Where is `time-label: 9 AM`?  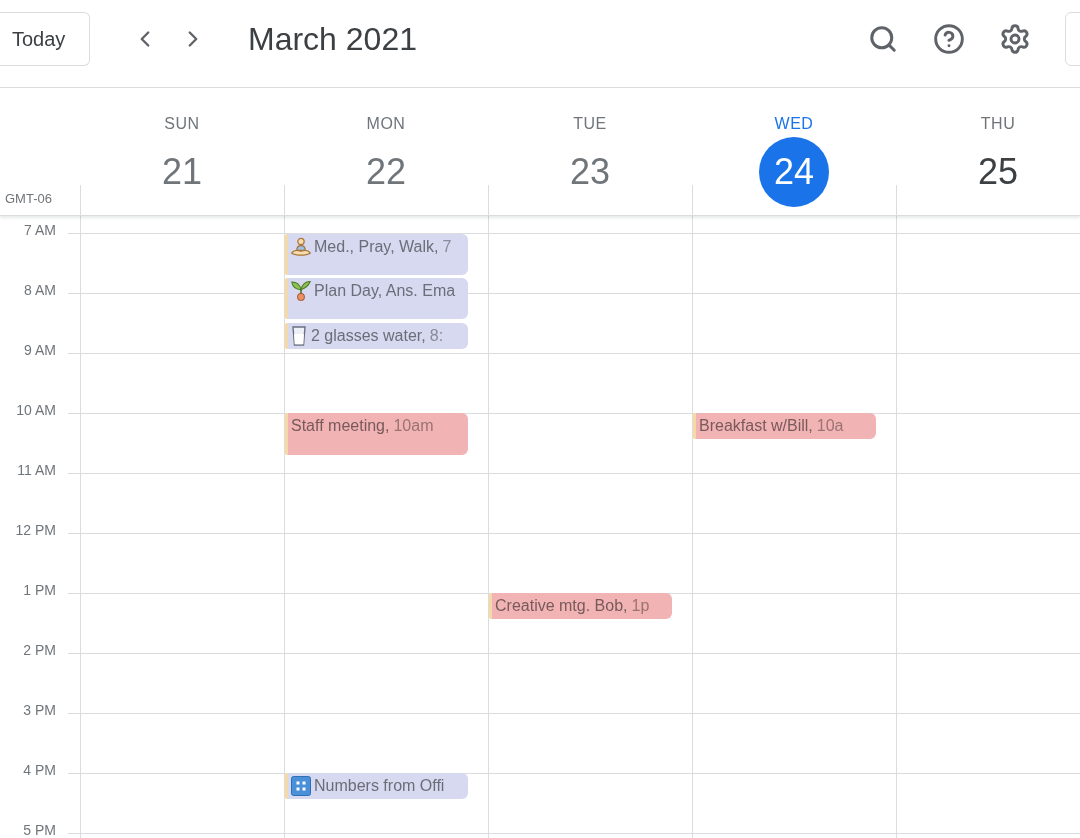
time-label: 9 AM is located at coordinates (39, 350).